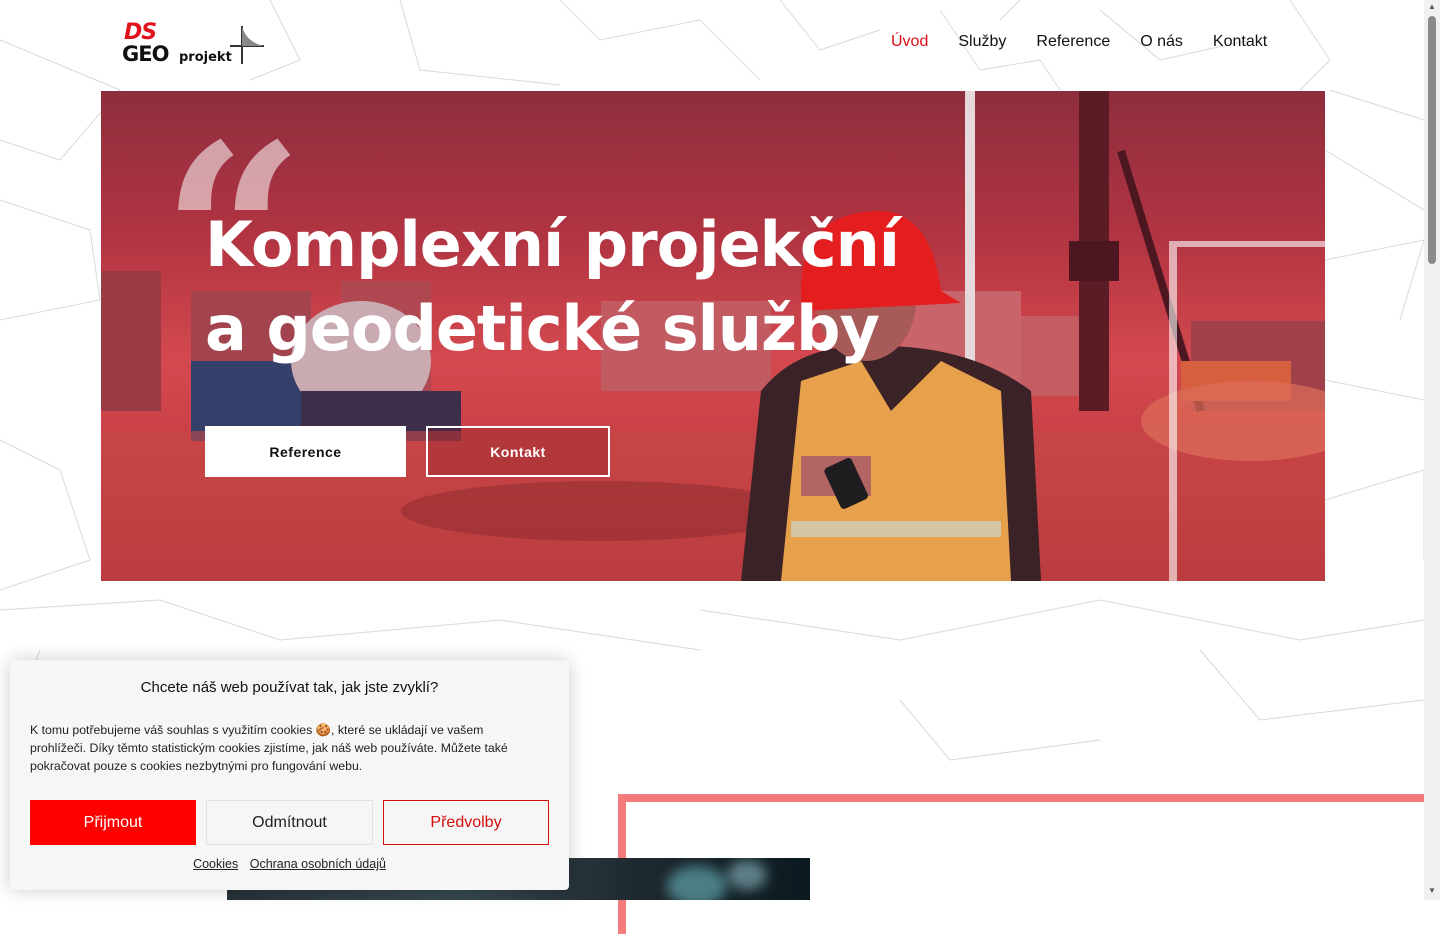 The height and width of the screenshot is (934, 1440). I want to click on logo-geo: GEO, so click(145, 54).